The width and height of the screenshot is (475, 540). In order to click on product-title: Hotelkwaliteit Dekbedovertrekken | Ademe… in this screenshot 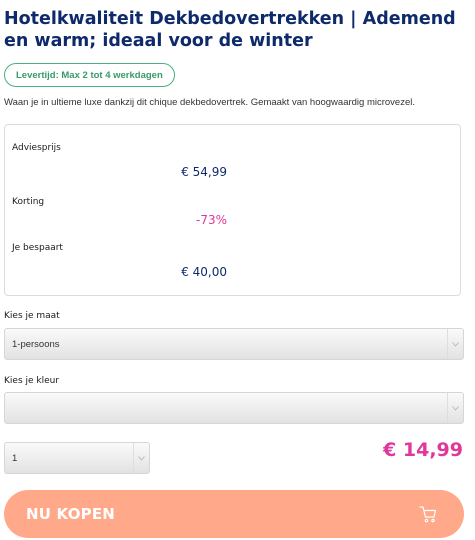, I will do `click(230, 30)`.